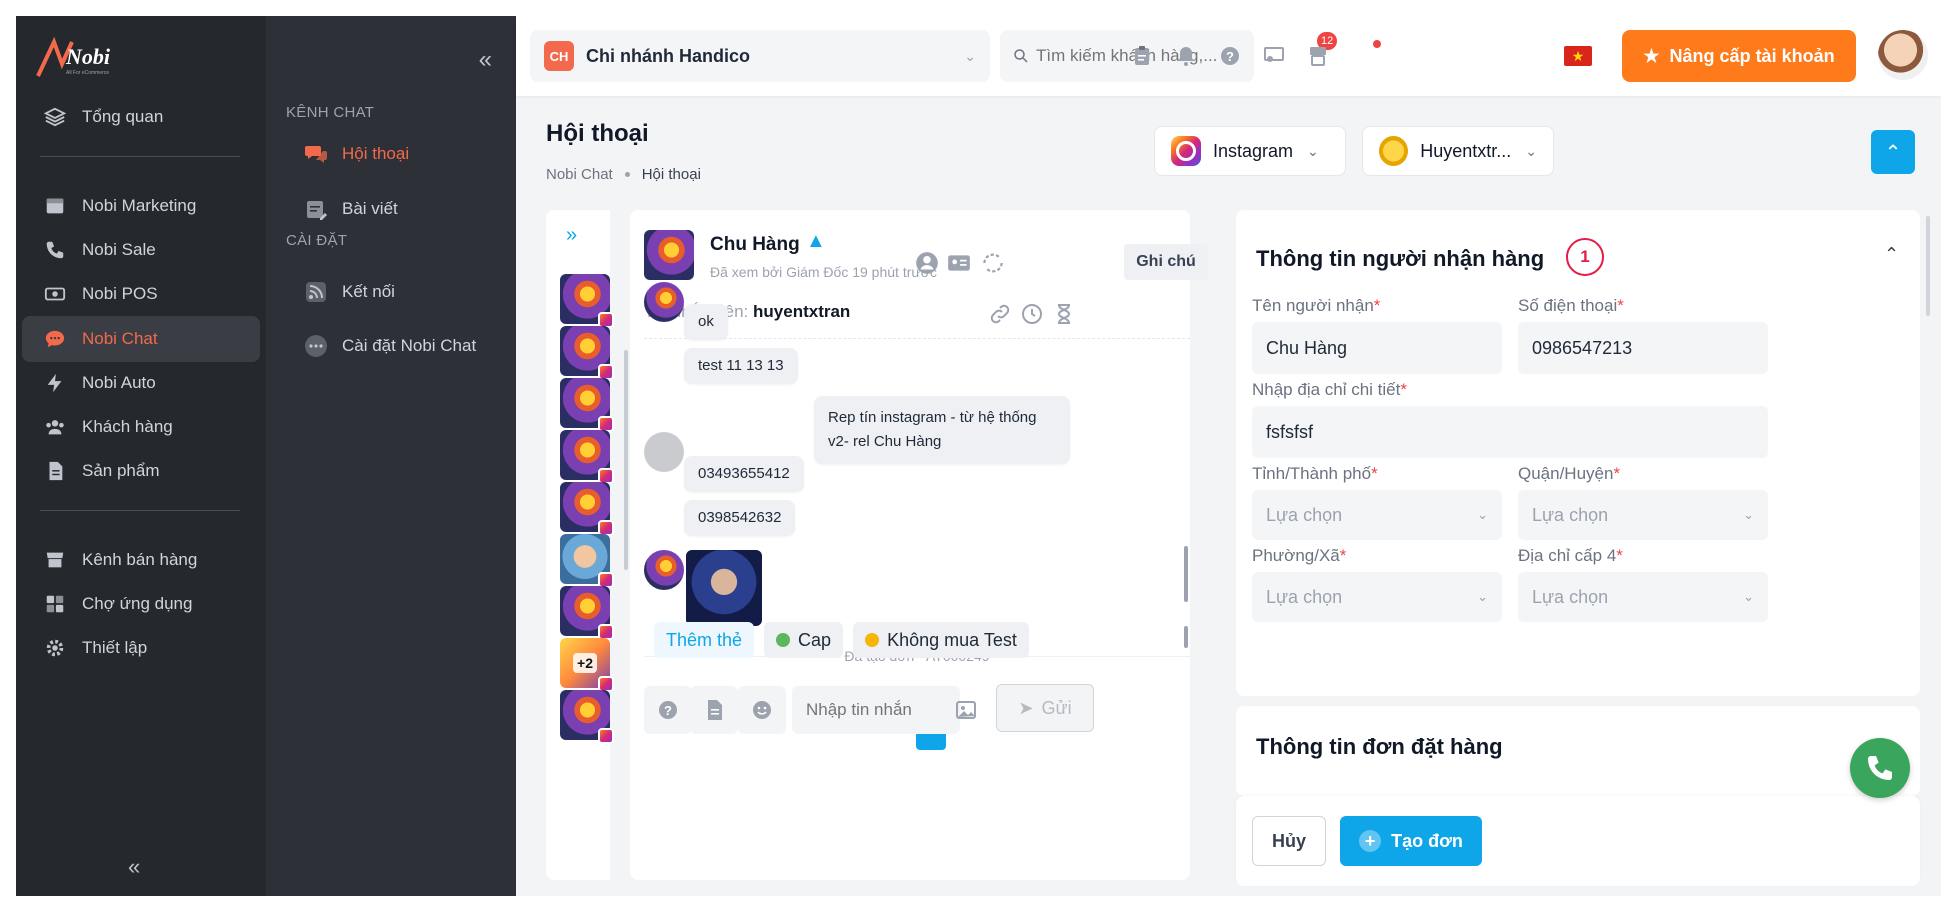 This screenshot has width=1950, height=909. I want to click on note-button: Ghi chú, so click(1166, 262).